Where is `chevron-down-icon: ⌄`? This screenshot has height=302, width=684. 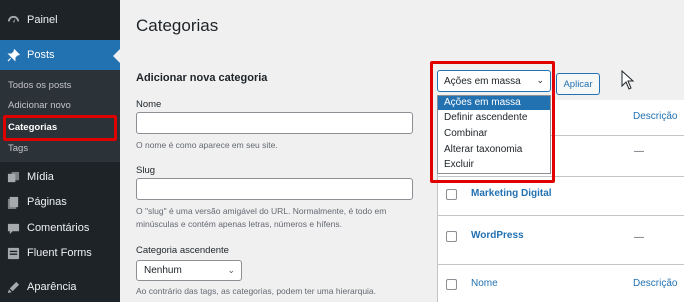
chevron-down-icon: ⌄ is located at coordinates (231, 270).